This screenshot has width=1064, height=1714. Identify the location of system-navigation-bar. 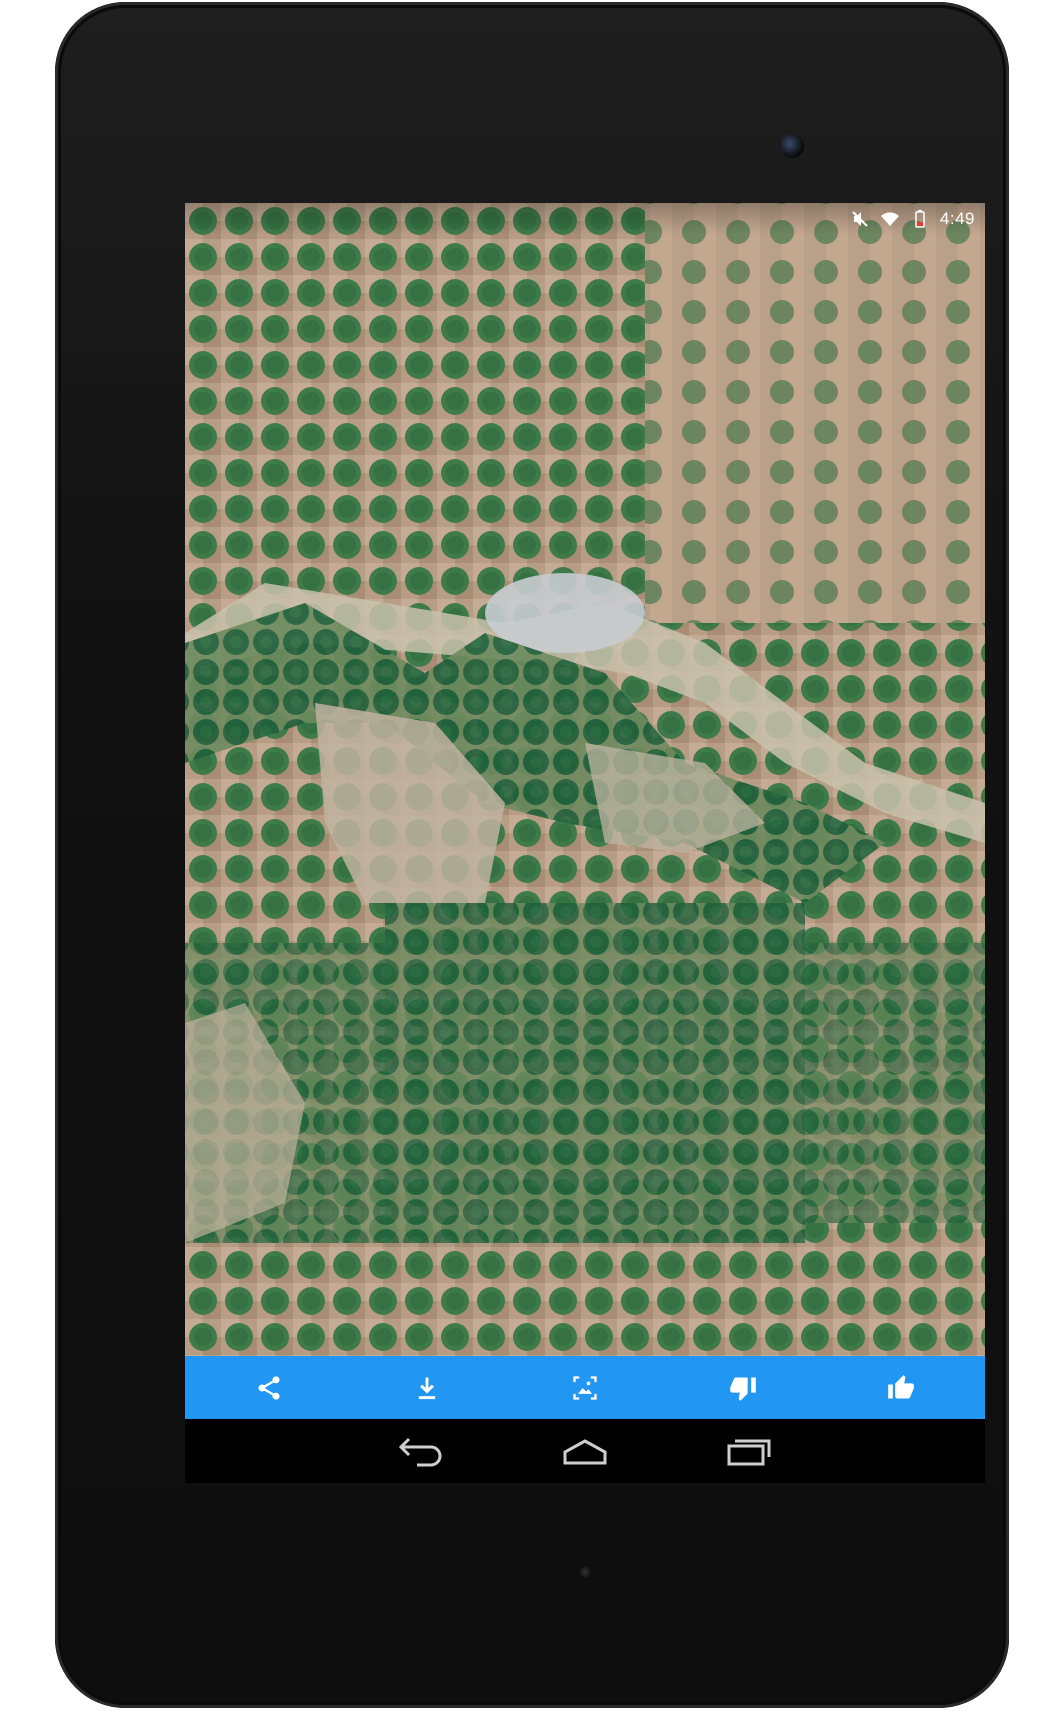
(585, 1451).